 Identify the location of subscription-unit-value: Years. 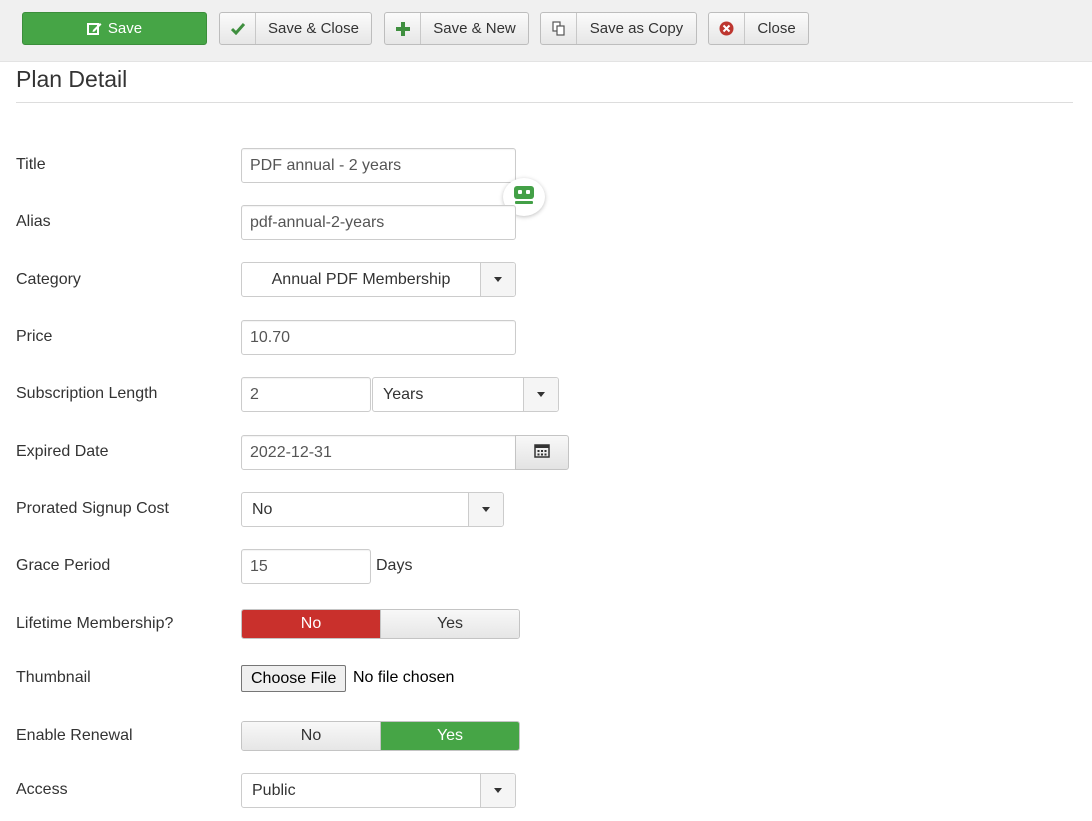
(403, 394).